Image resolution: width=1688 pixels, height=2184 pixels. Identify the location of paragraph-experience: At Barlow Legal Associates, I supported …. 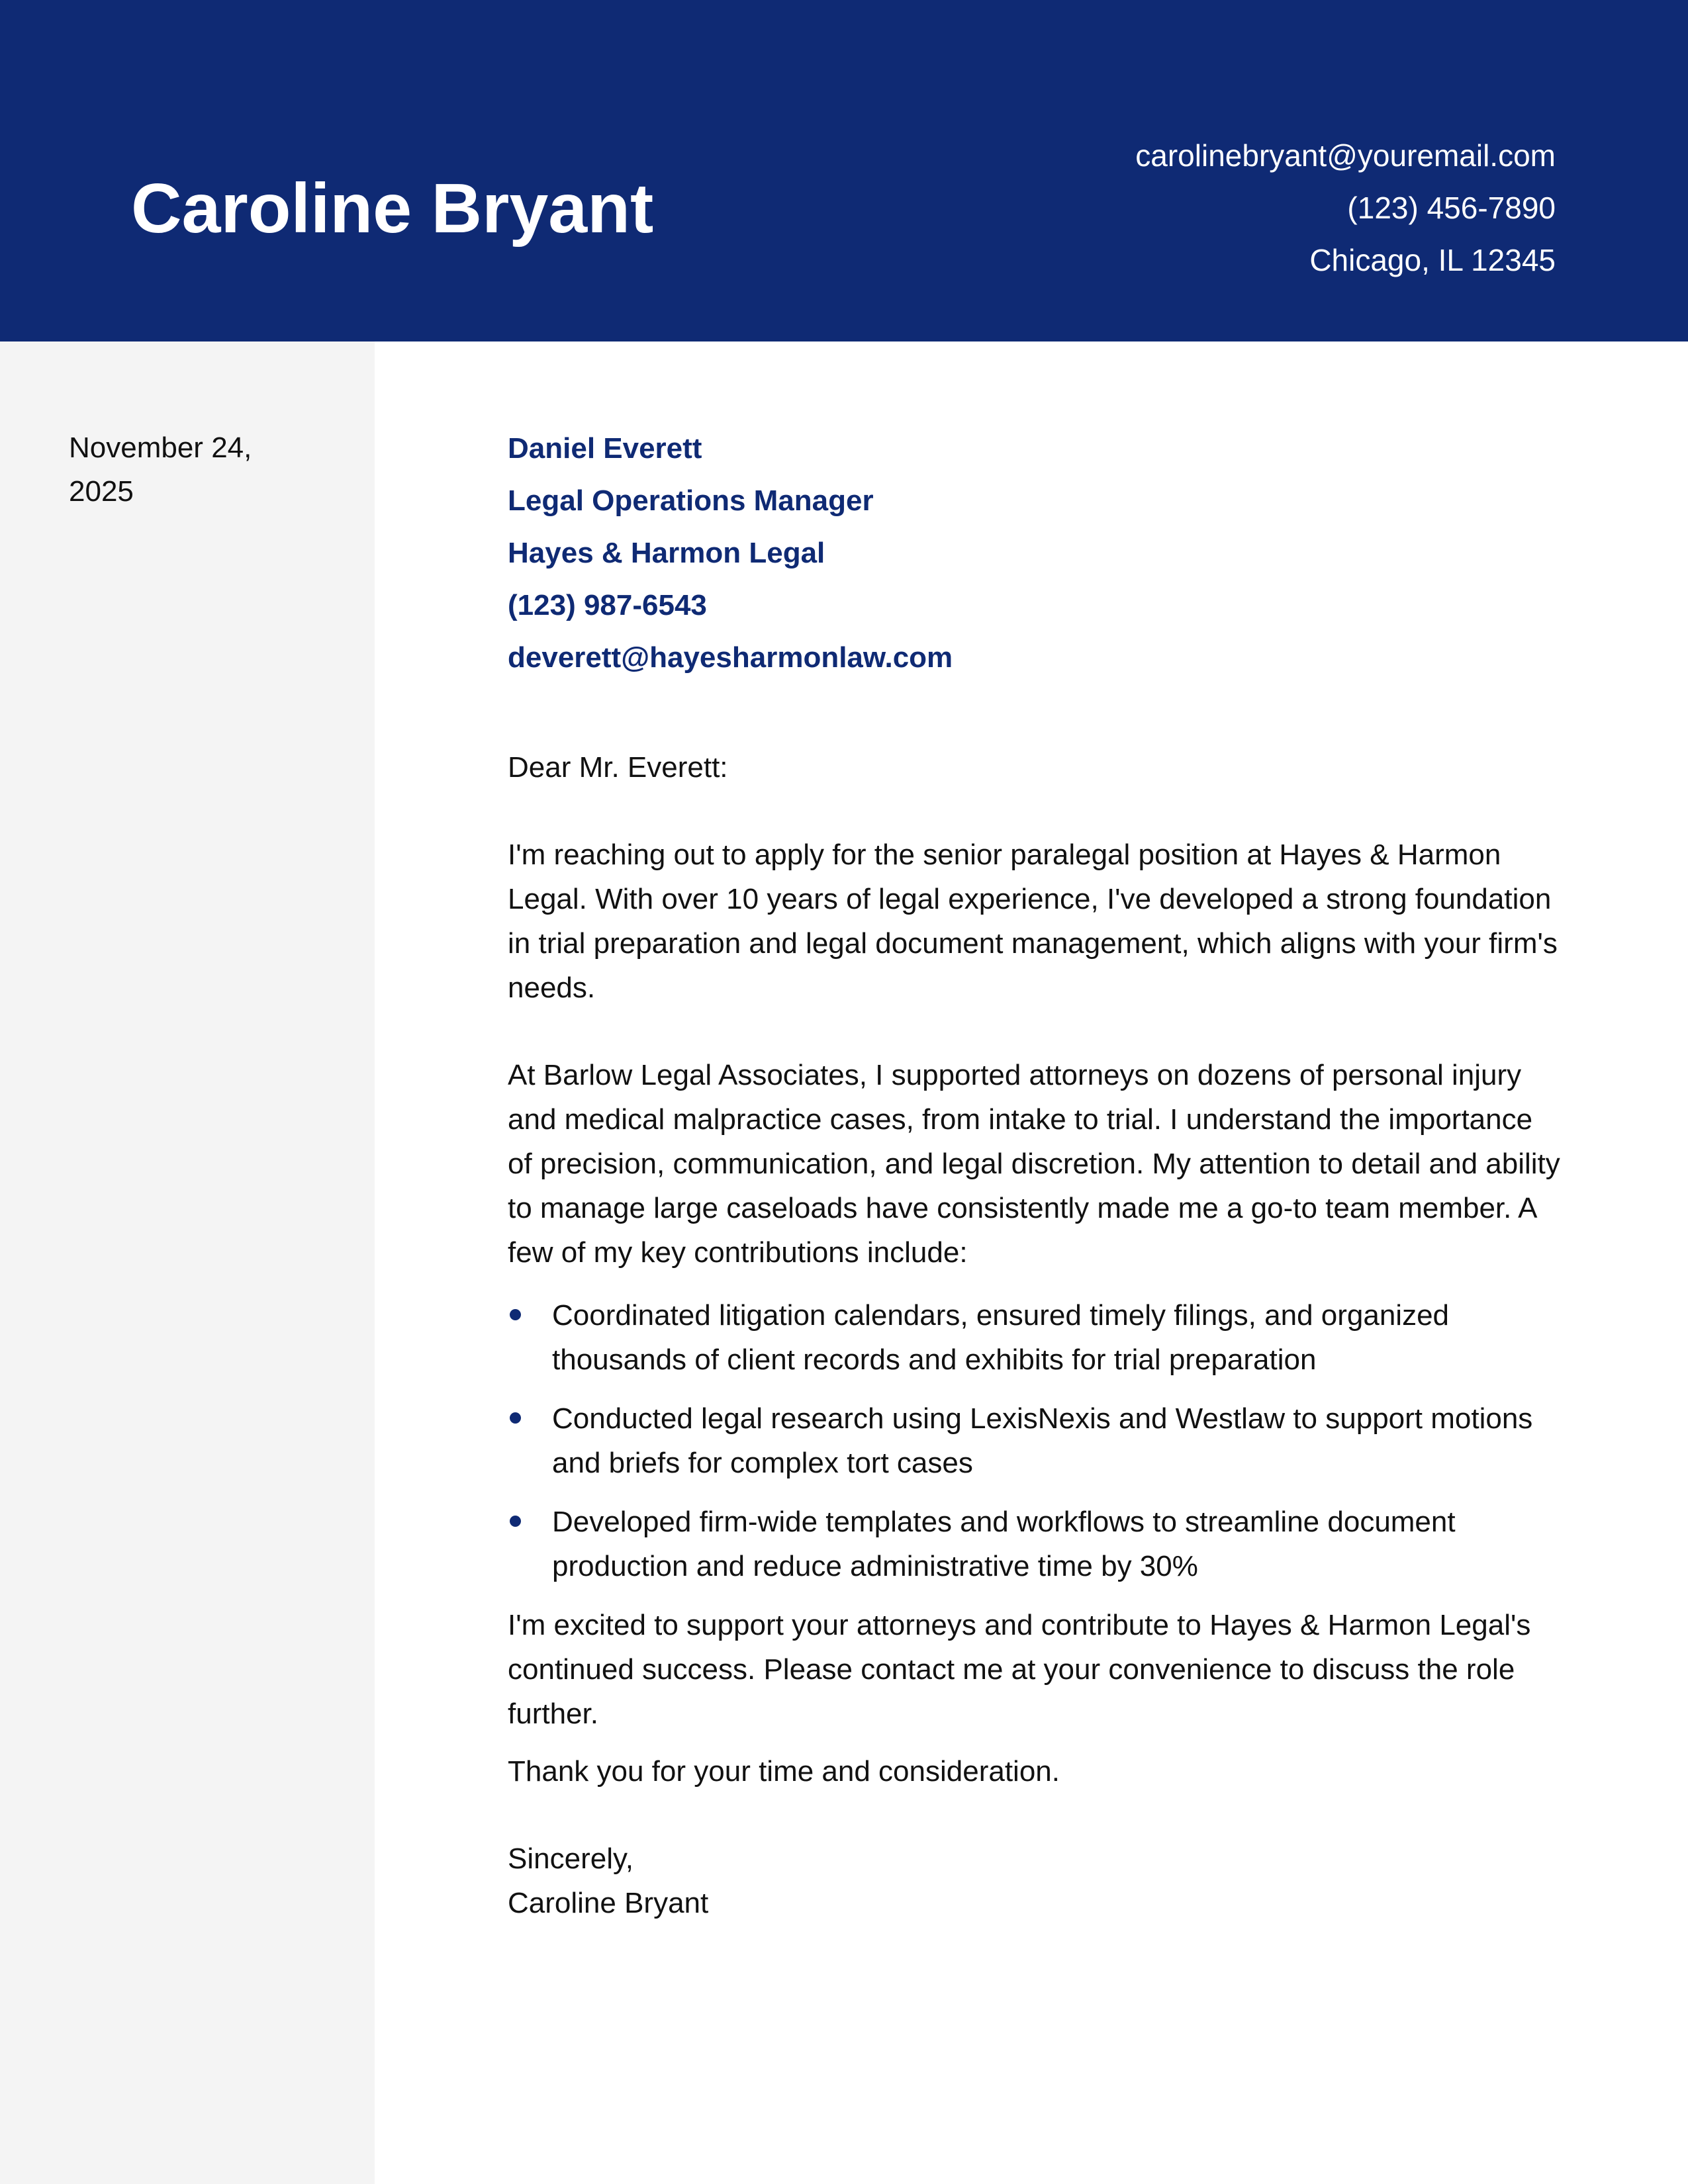
(1034, 1164).